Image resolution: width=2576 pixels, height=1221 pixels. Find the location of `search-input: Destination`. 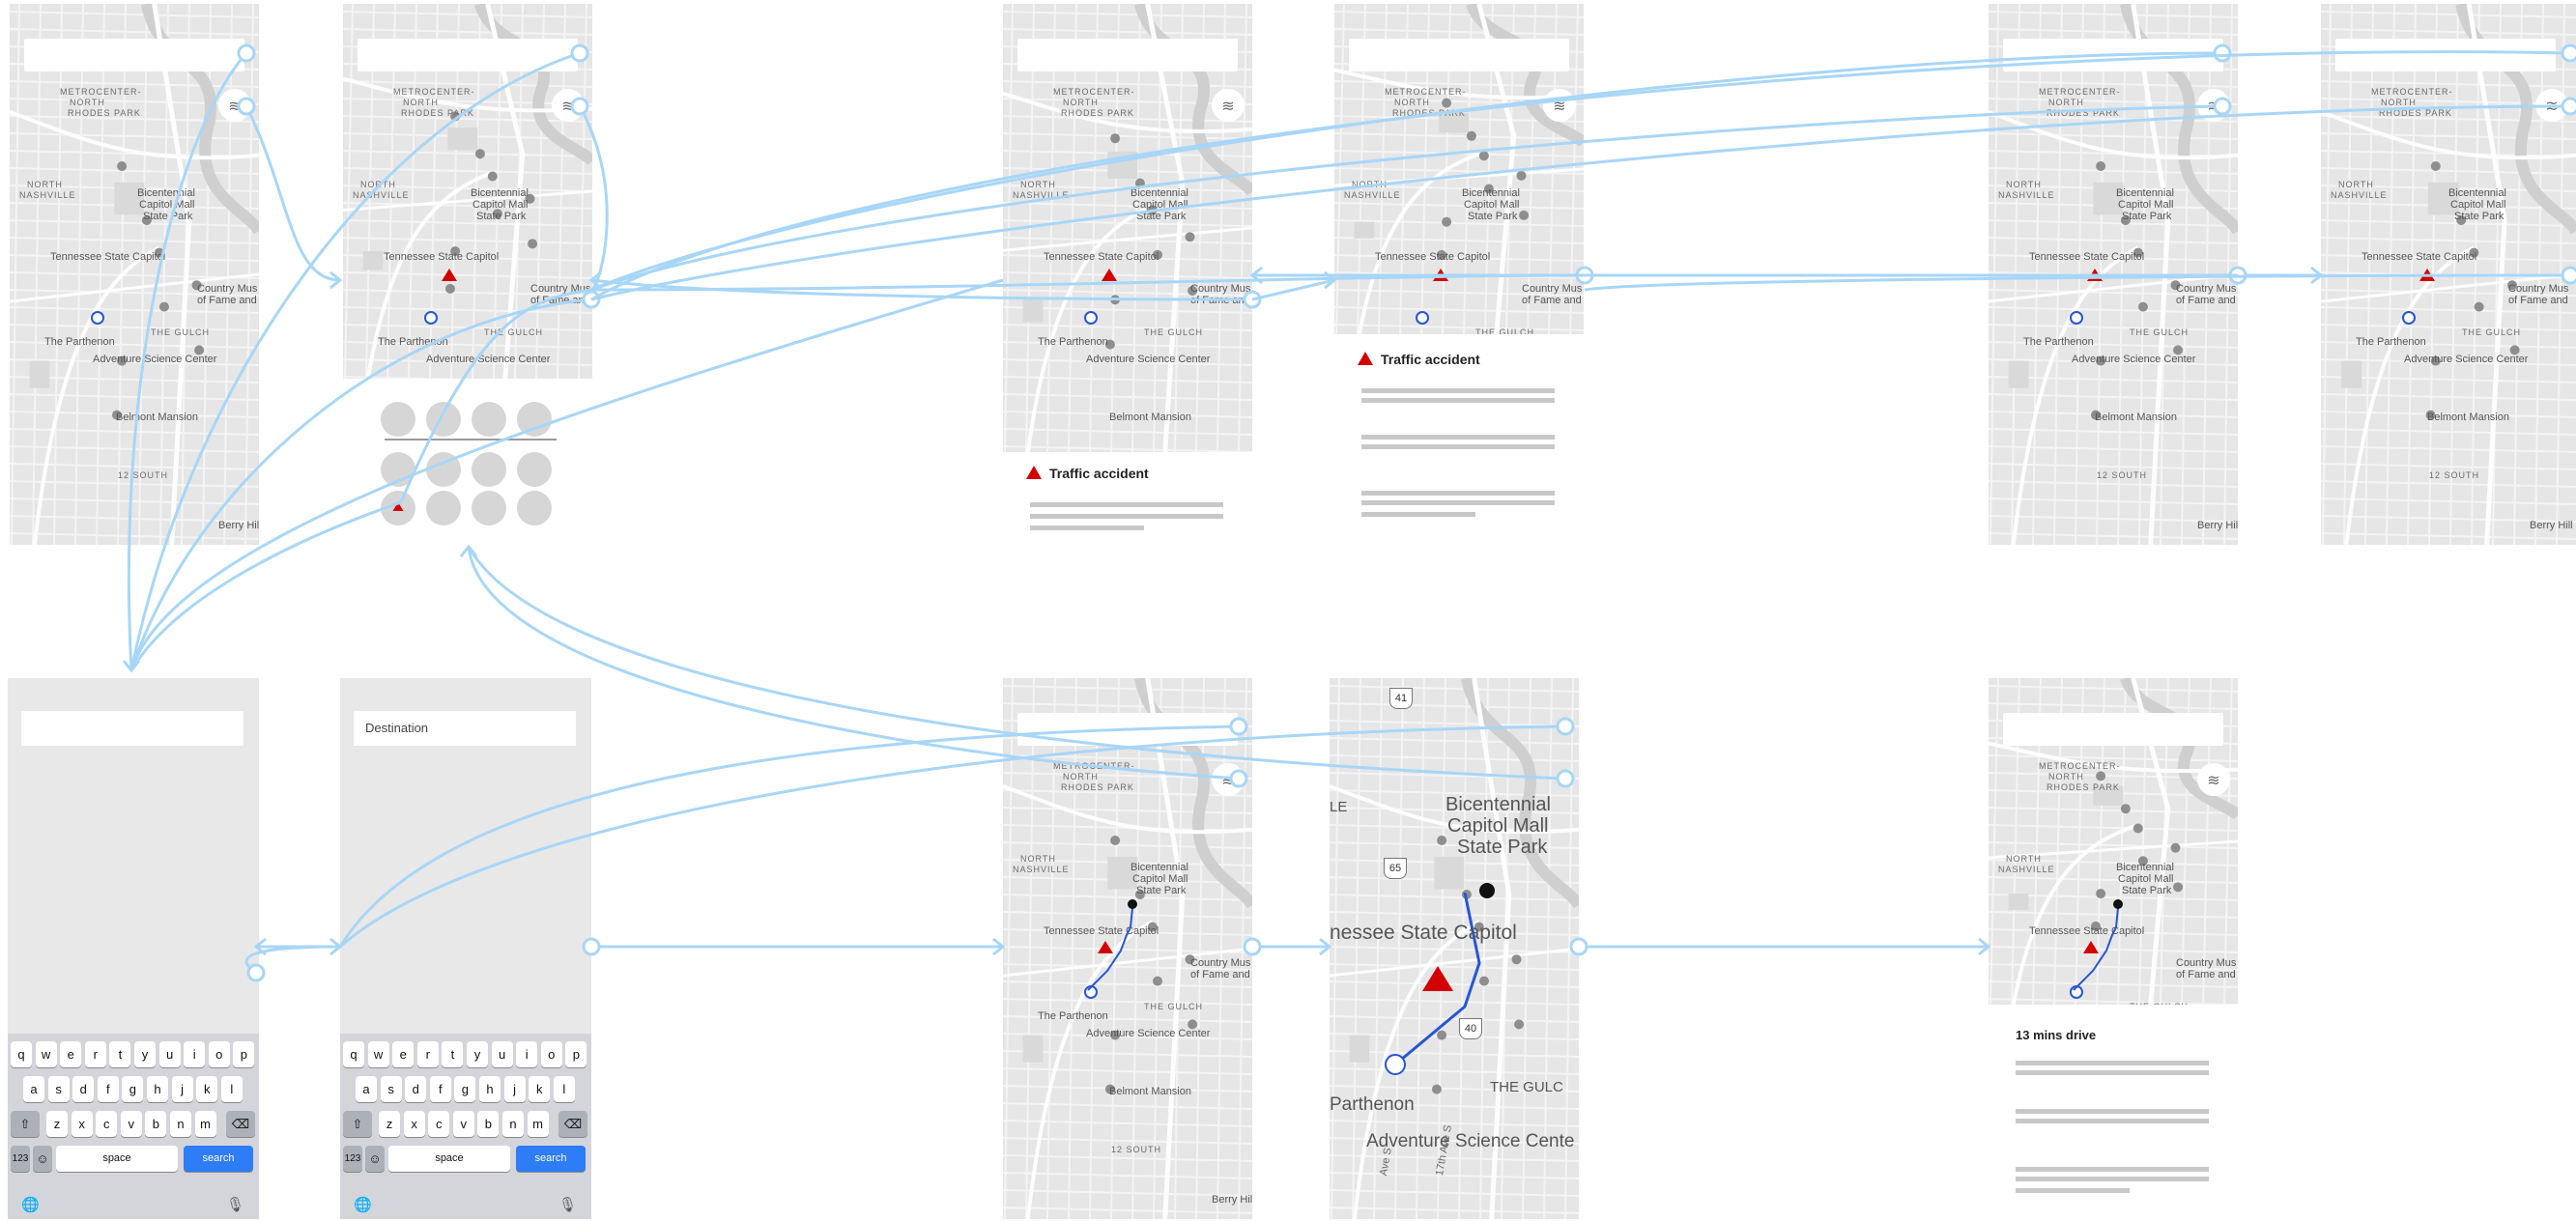

search-input: Destination is located at coordinates (465, 728).